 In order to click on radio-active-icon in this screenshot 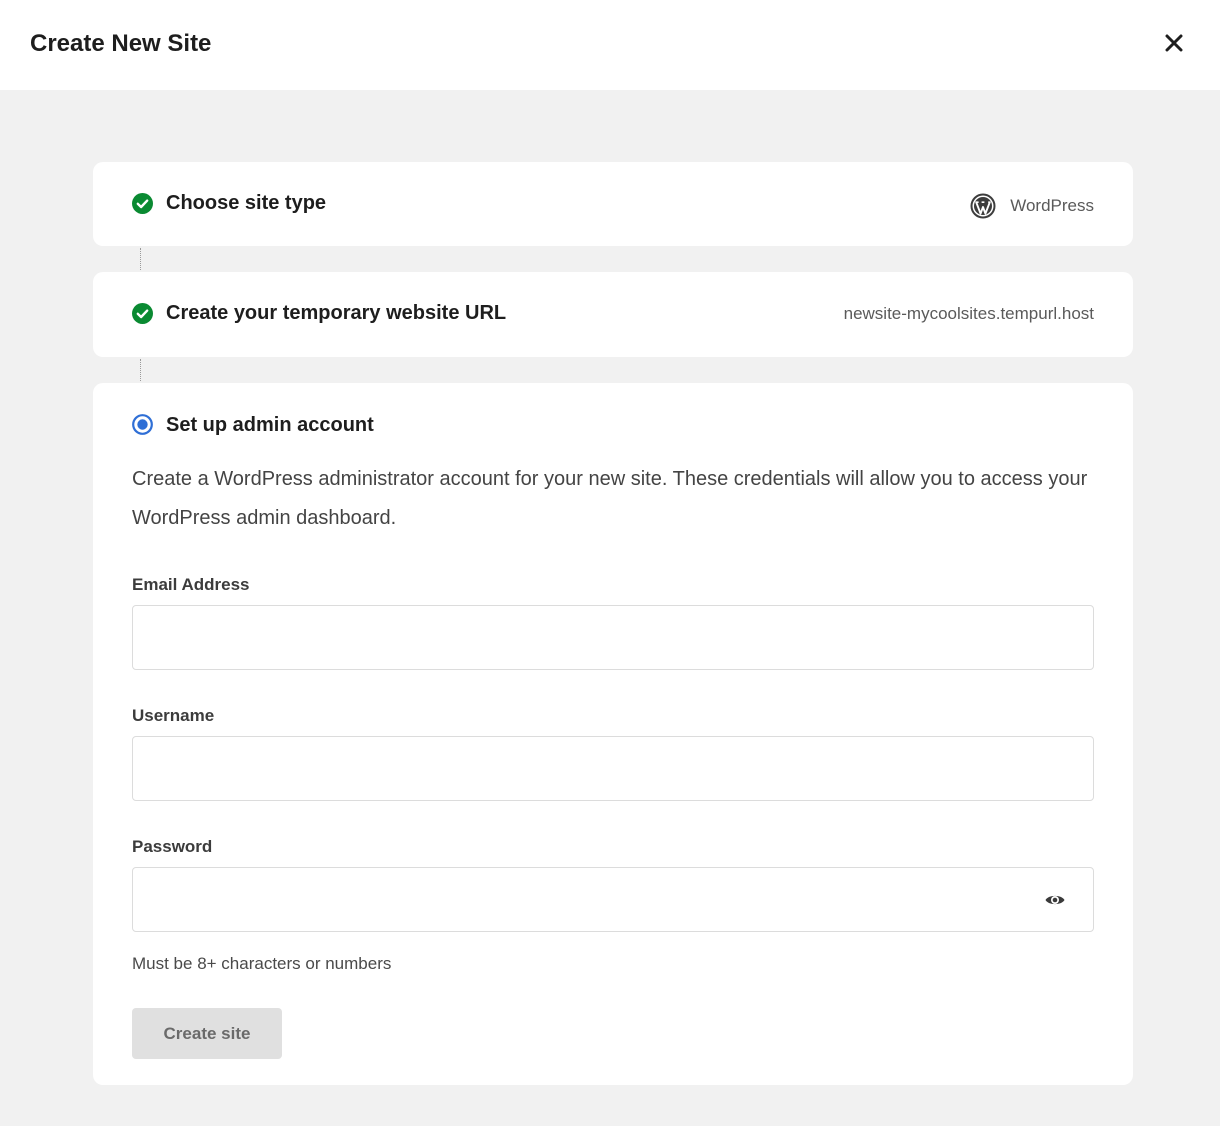, I will do `click(142, 424)`.